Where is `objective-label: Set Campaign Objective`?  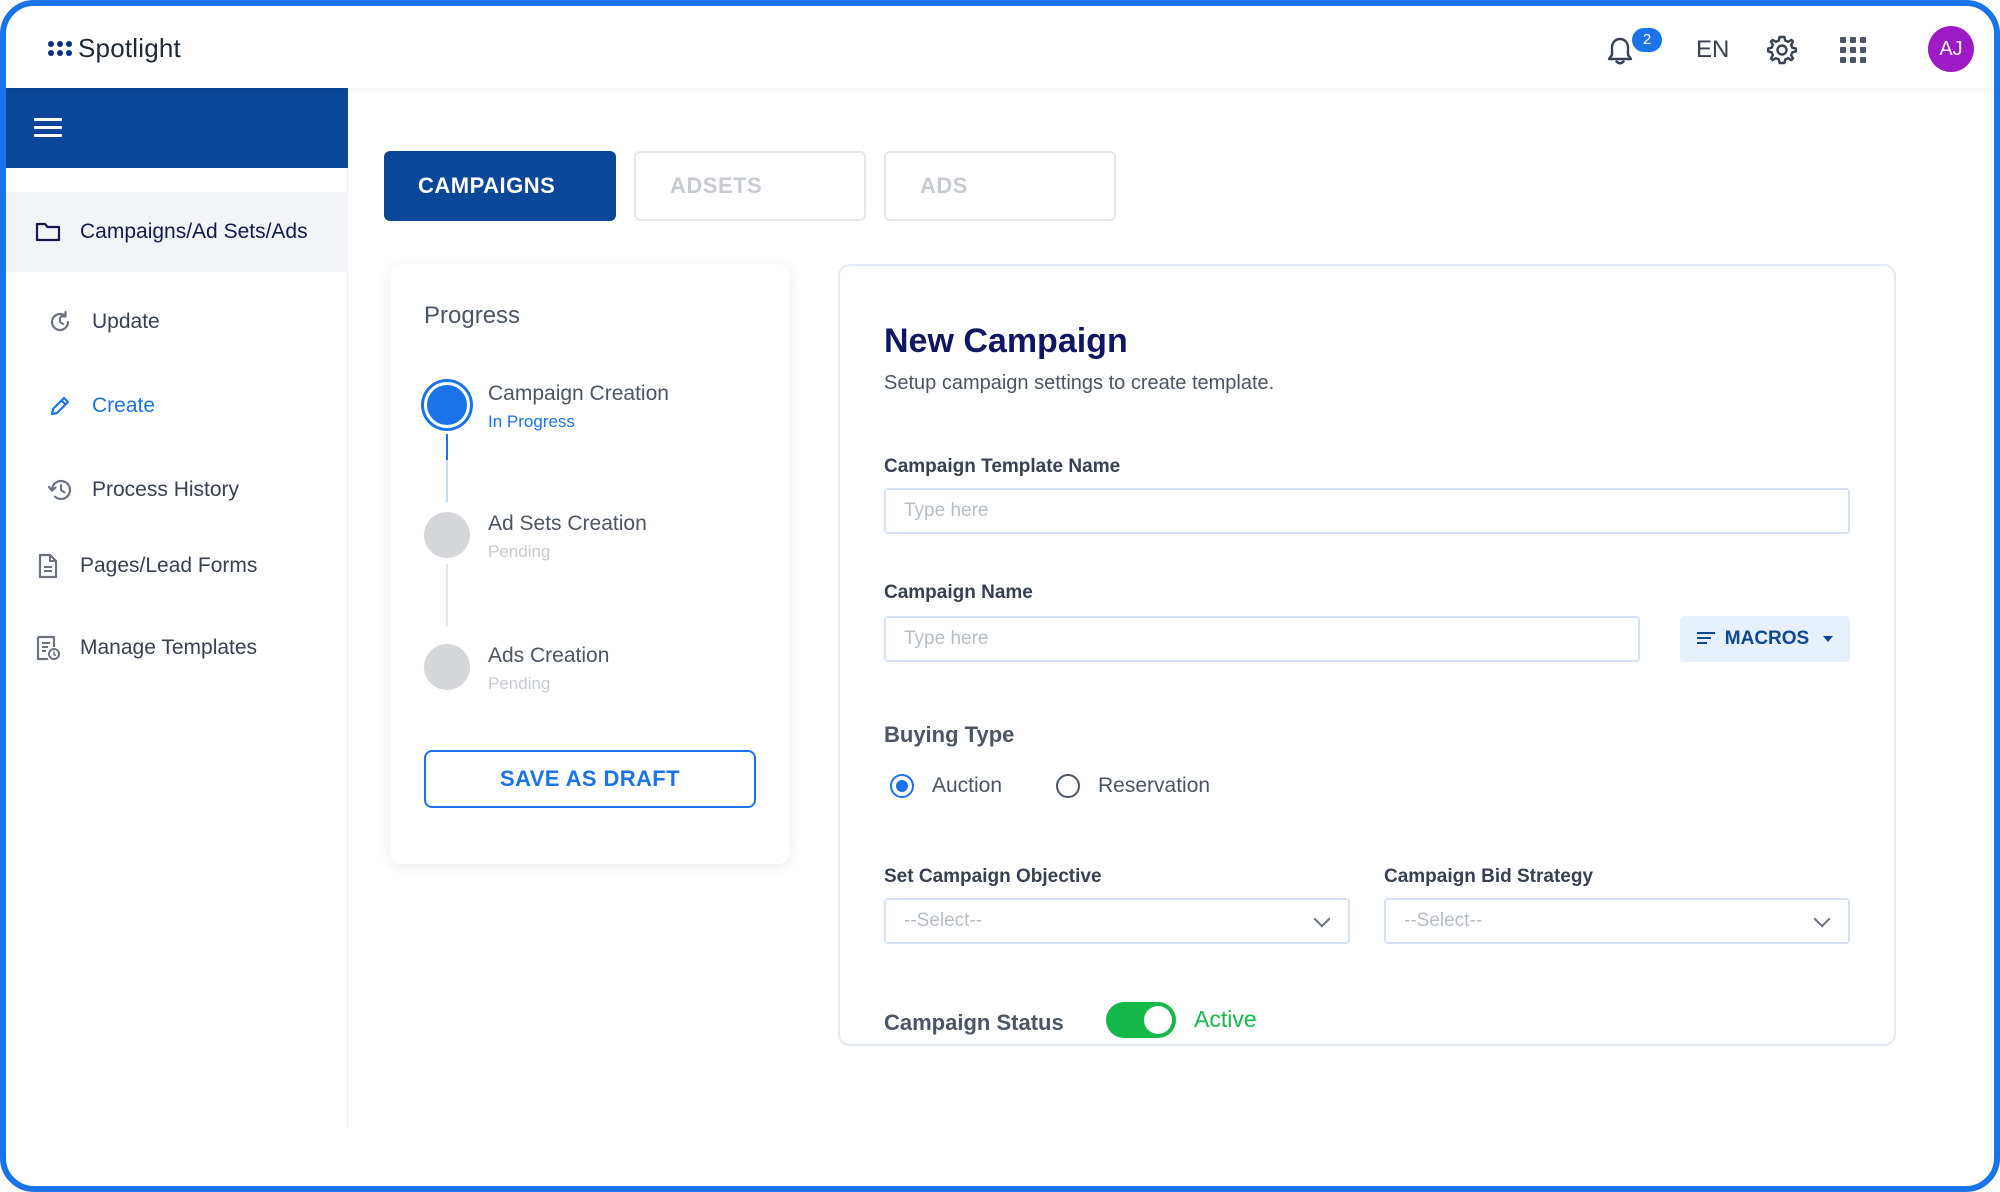
objective-label: Set Campaign Objective is located at coordinates (993, 876).